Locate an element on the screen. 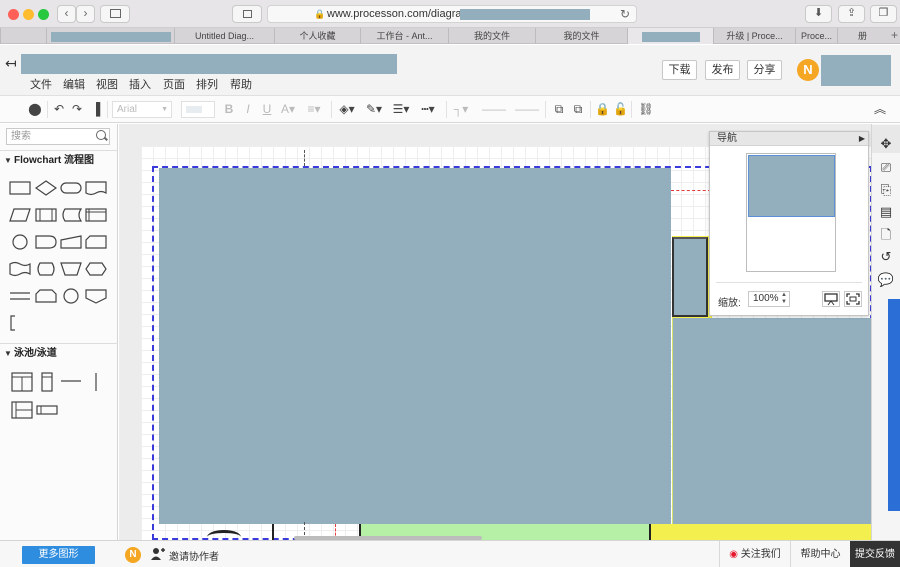  link-icon: ⛓ is located at coordinates (646, 109).